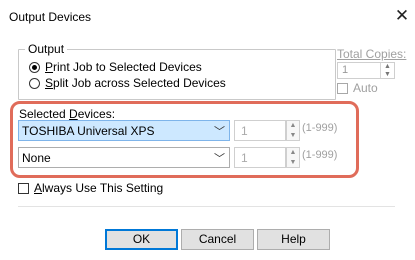 The image size is (415, 260). Describe the element at coordinates (342, 88) in the screenshot. I see `auto-checkbox` at that location.